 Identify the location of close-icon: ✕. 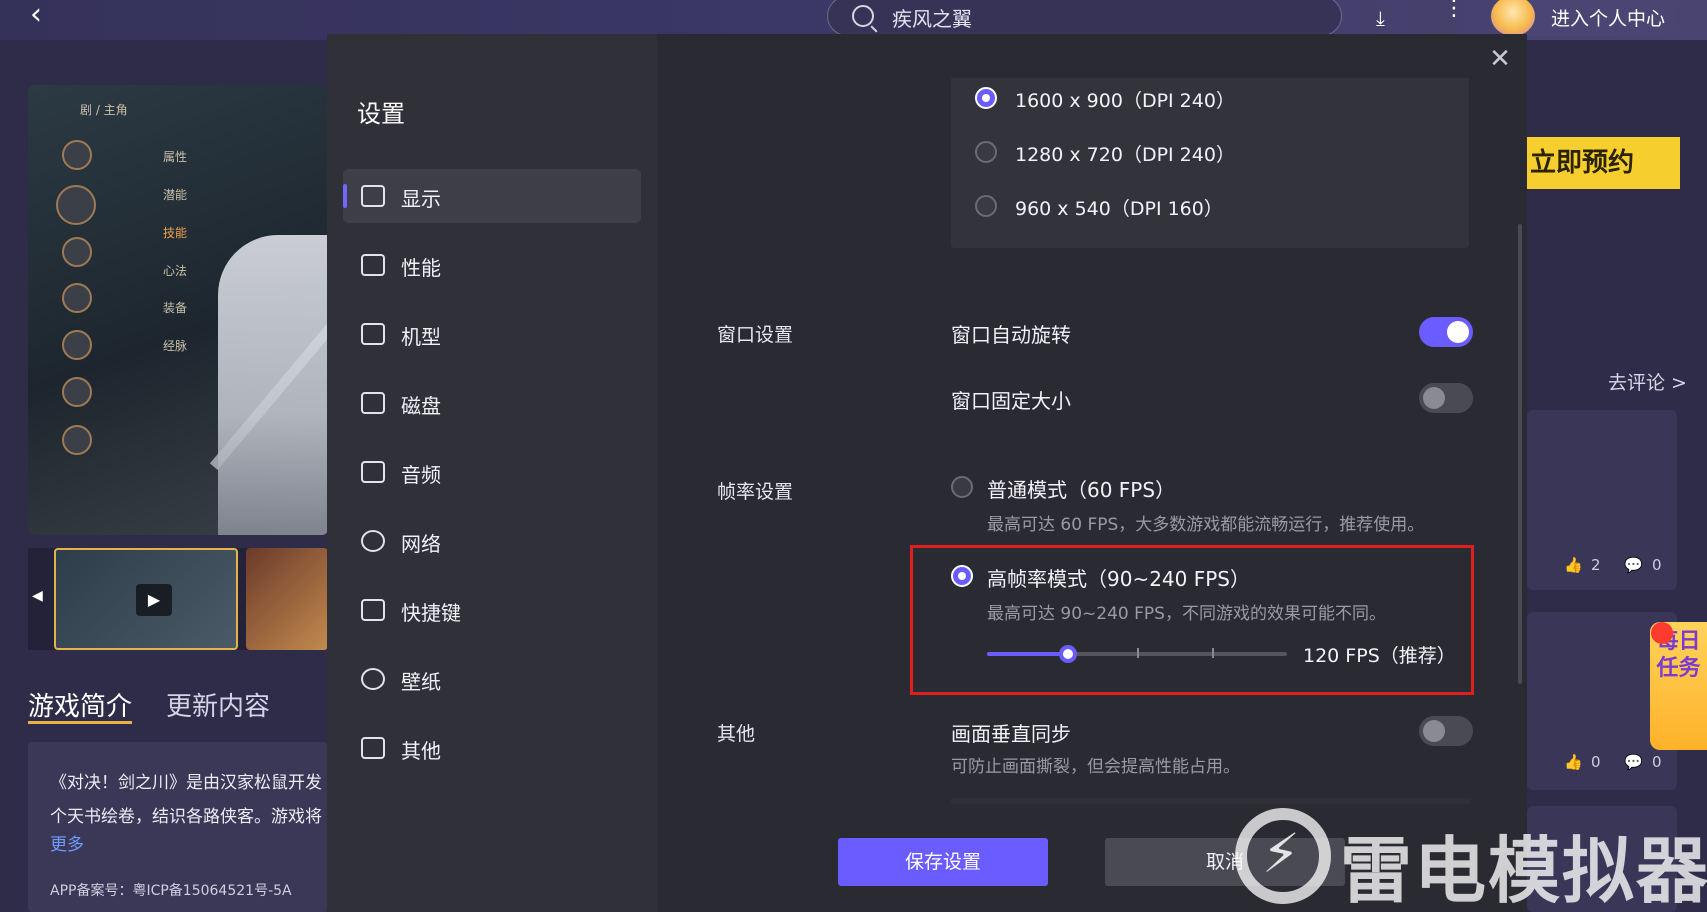
(1500, 59).